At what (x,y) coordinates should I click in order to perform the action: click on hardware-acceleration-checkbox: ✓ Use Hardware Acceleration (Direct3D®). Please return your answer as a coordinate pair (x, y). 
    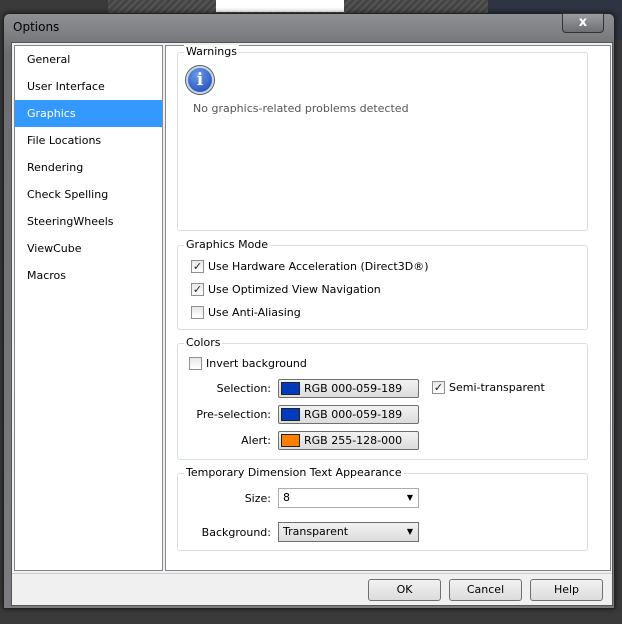
    Looking at the image, I should click on (310, 266).